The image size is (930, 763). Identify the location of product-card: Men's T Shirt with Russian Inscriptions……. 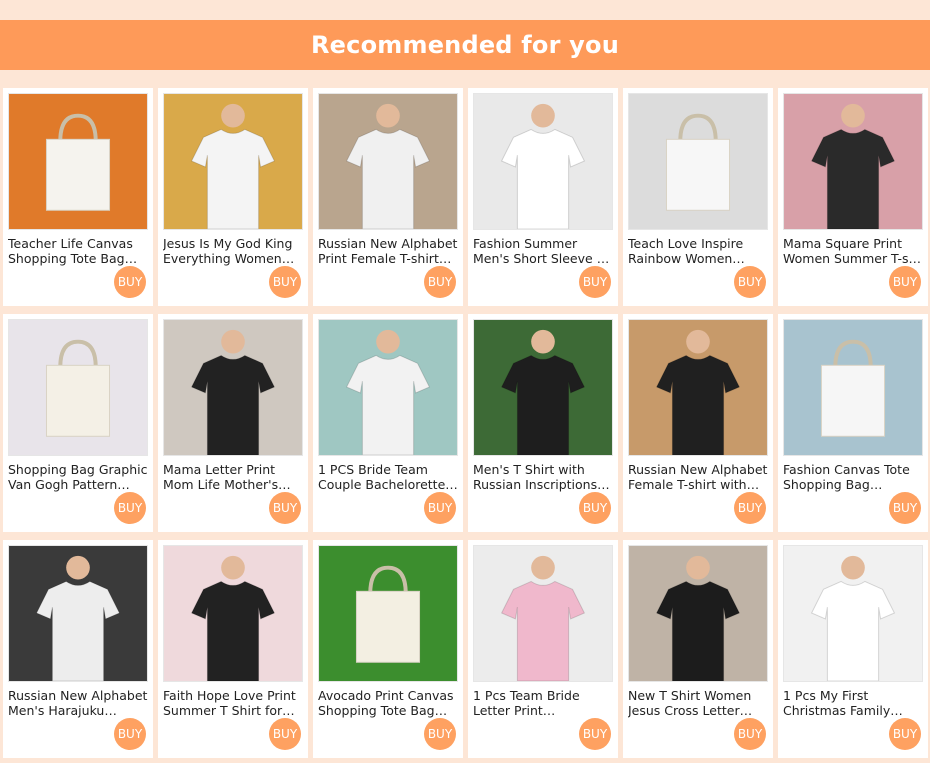
(543, 423).